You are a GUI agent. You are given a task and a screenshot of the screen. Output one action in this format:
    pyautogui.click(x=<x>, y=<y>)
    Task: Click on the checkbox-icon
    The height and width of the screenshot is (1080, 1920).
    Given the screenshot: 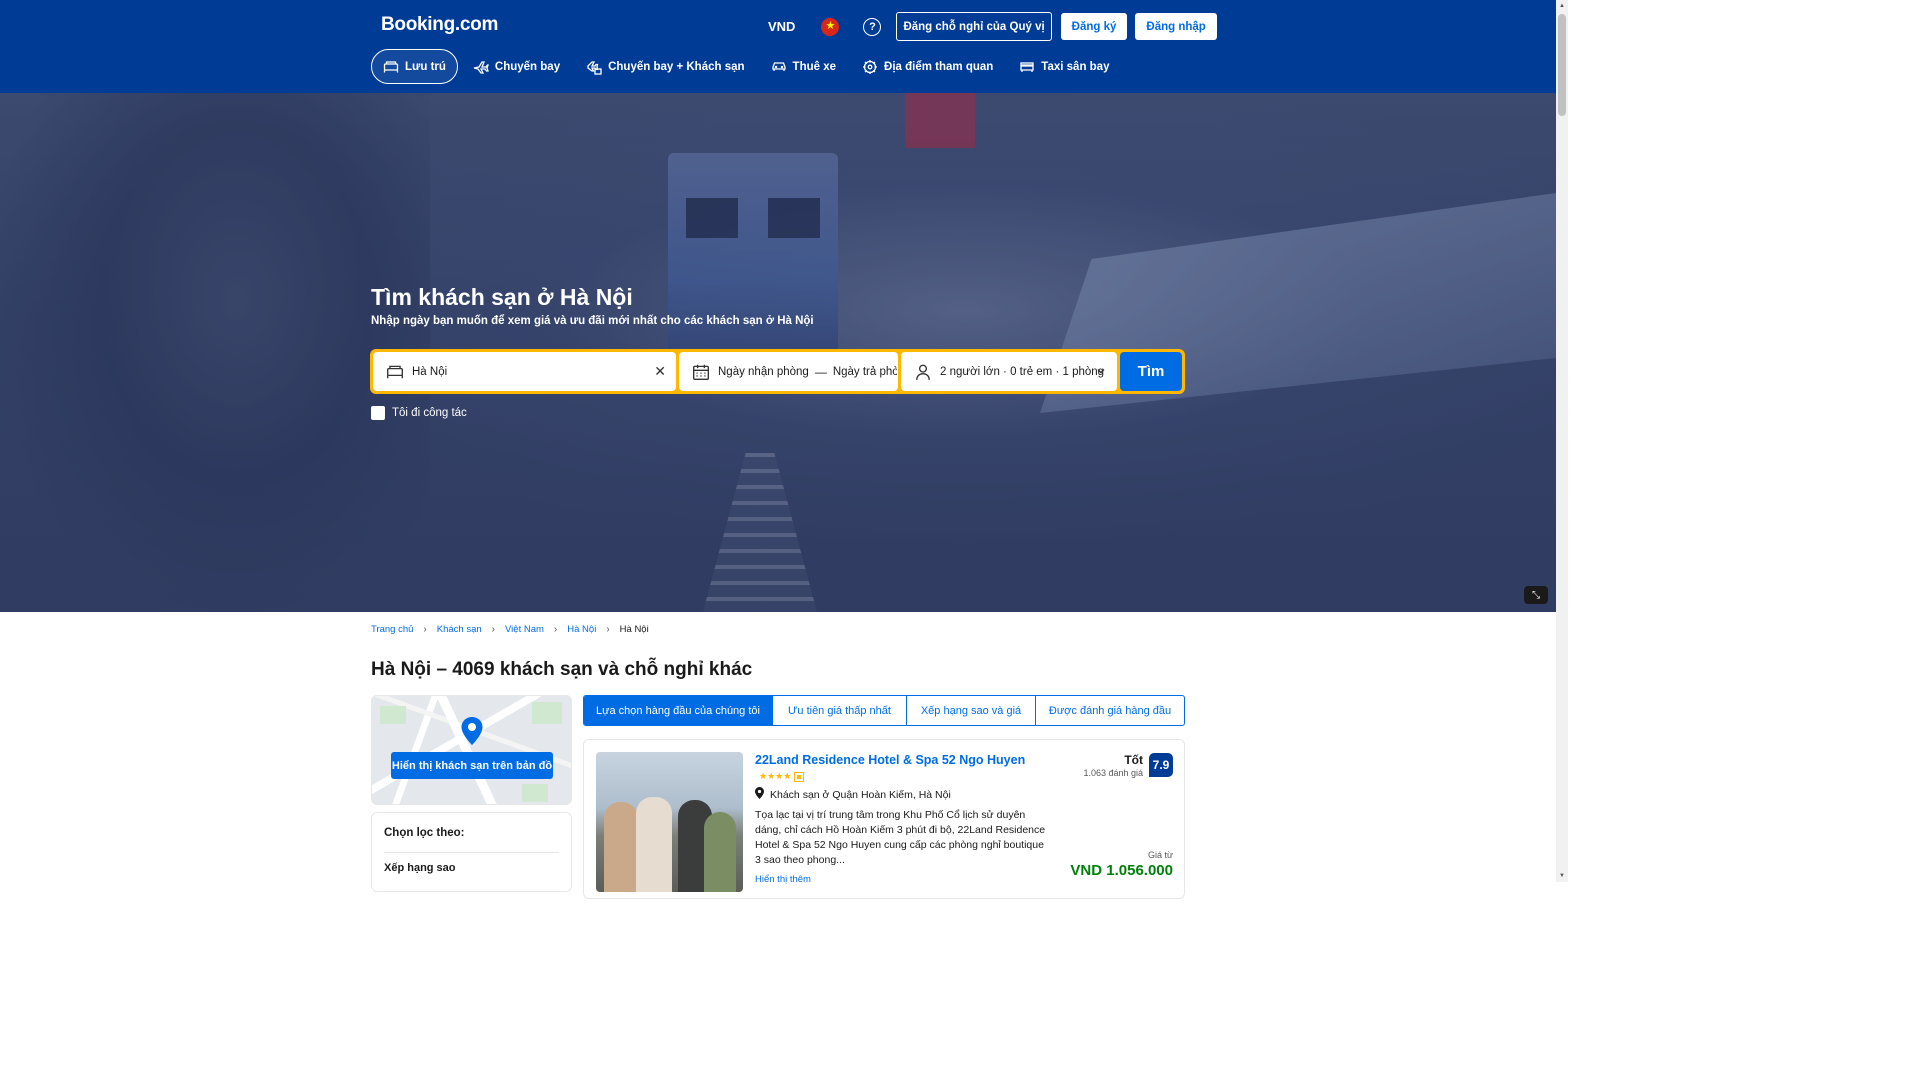 What is the action you would take?
    pyautogui.click(x=378, y=413)
    